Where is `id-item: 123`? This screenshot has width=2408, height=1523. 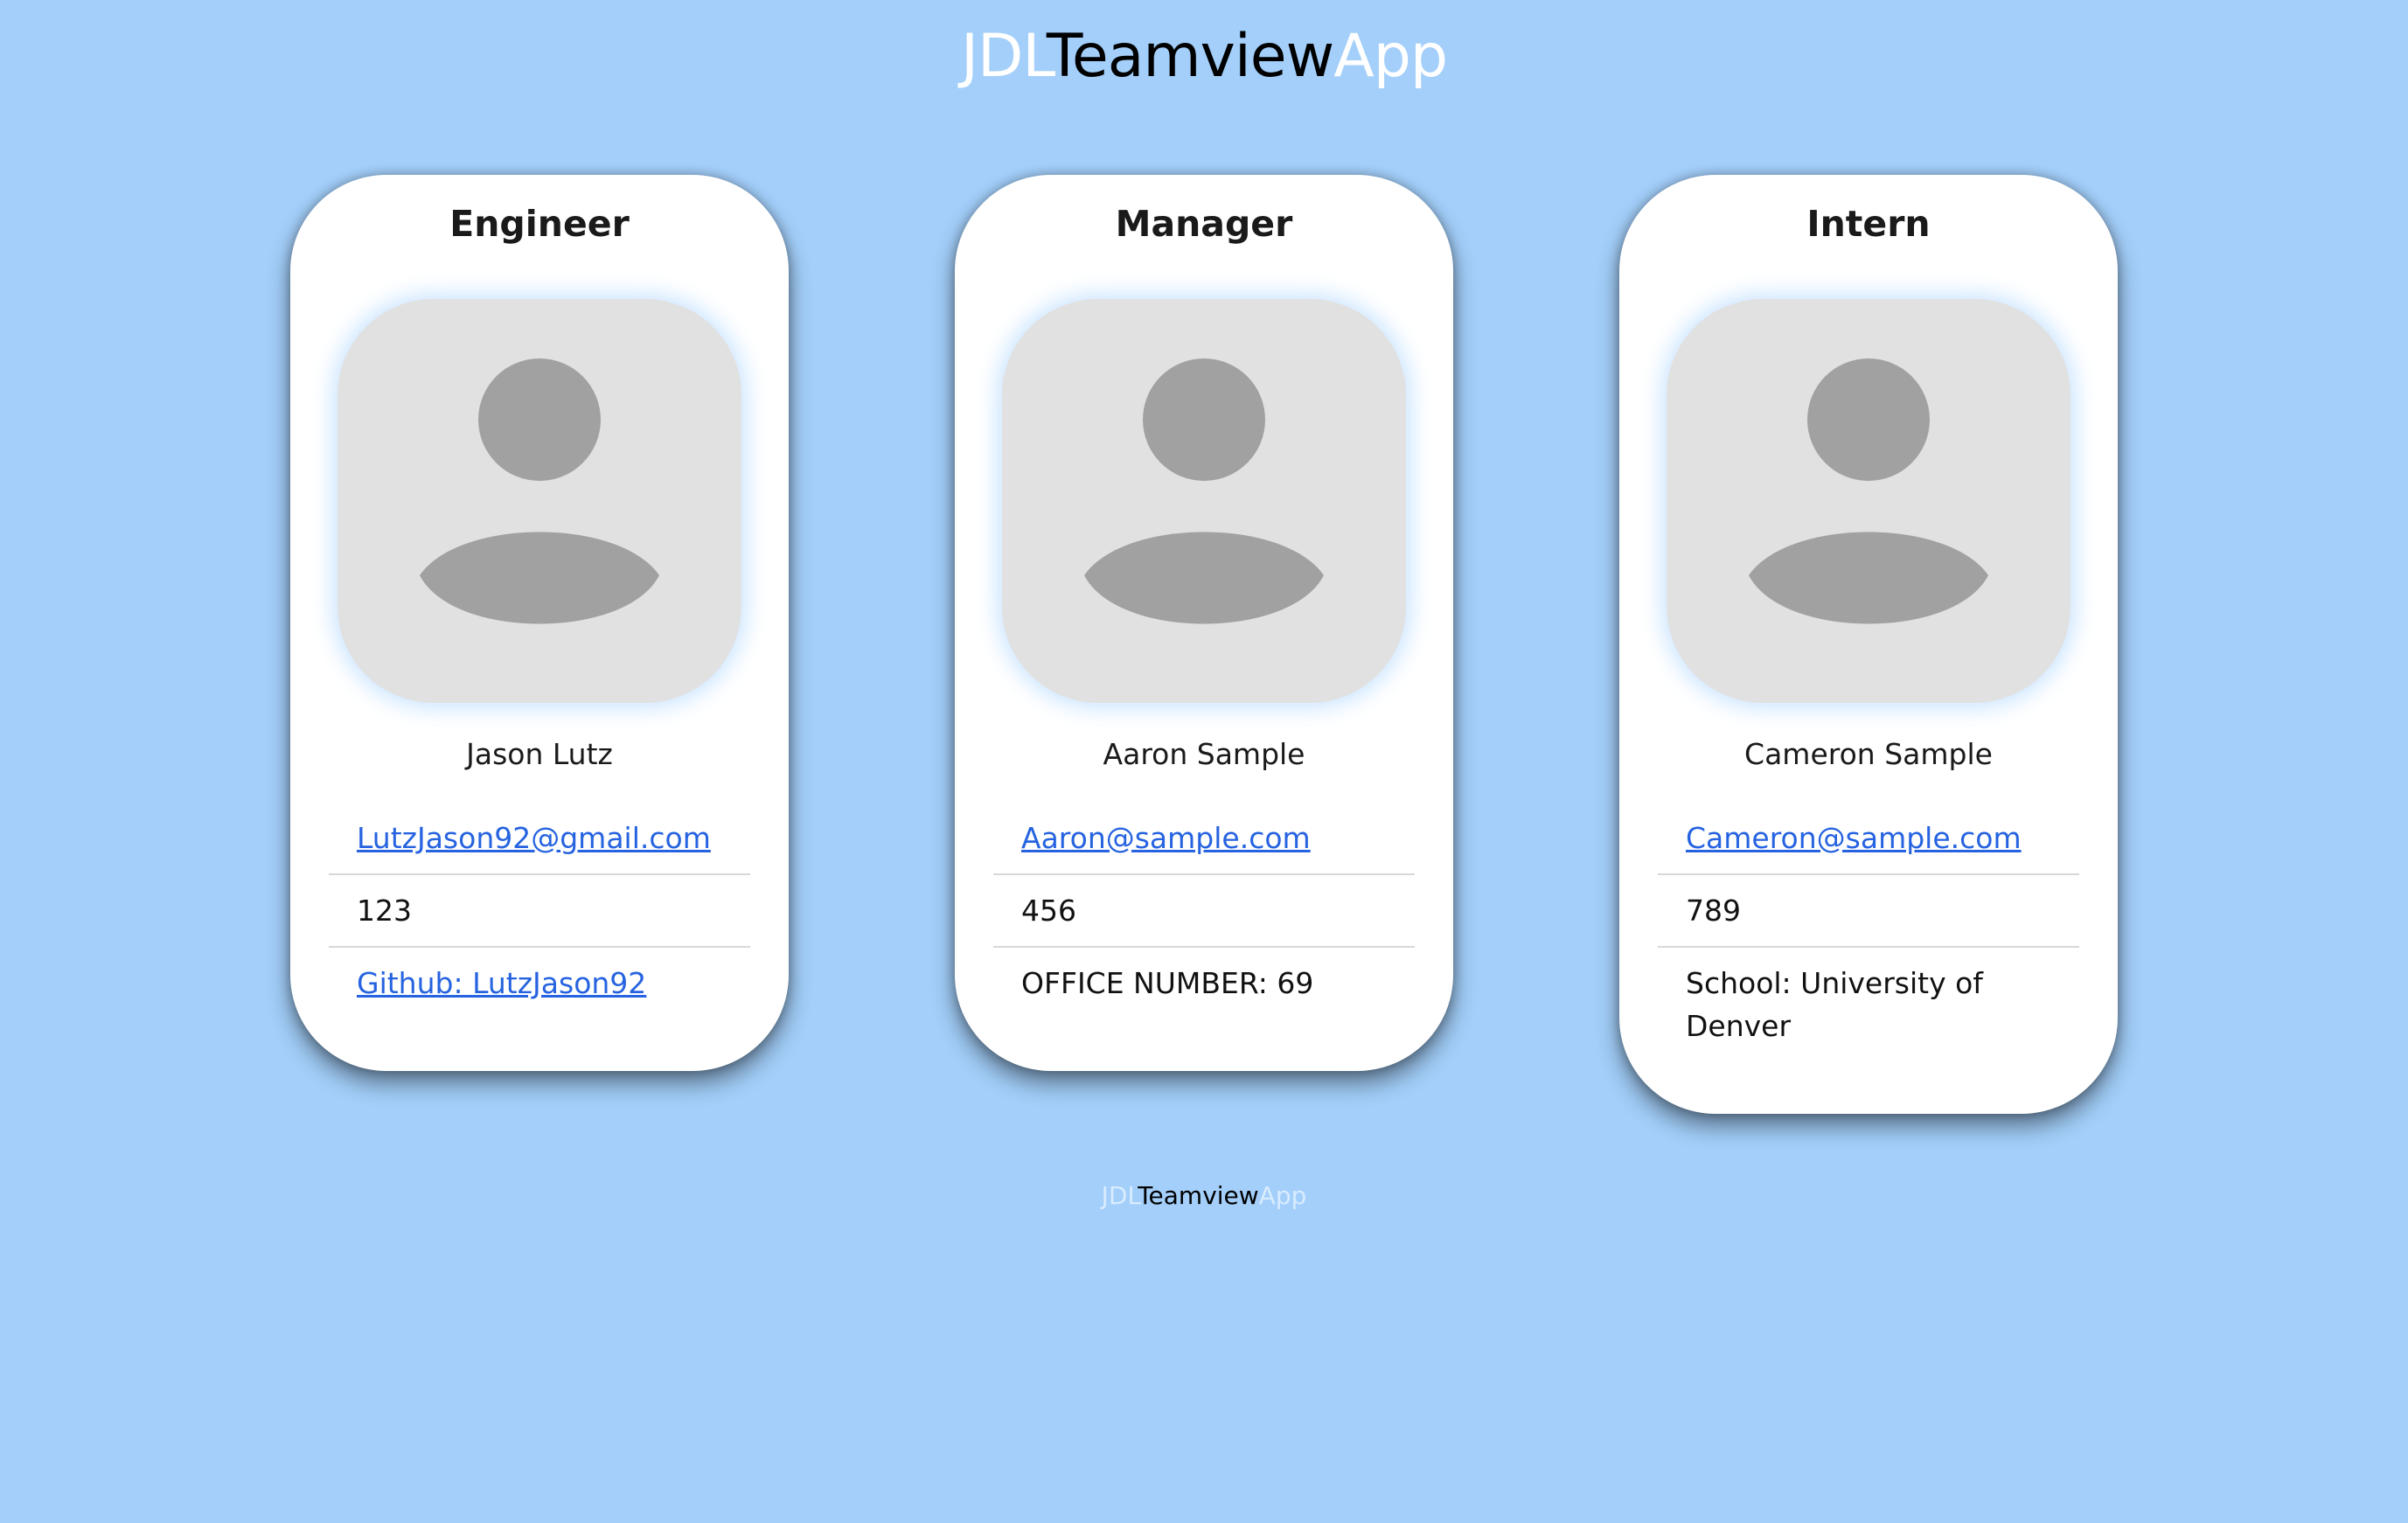 id-item: 123 is located at coordinates (539, 911).